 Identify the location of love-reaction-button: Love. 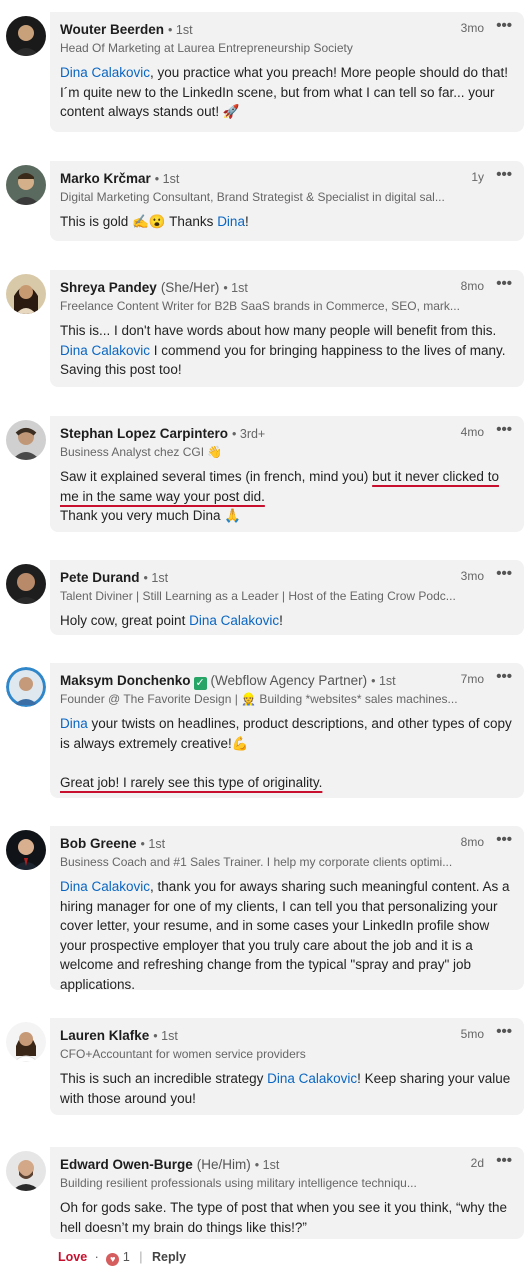
(72, 1257).